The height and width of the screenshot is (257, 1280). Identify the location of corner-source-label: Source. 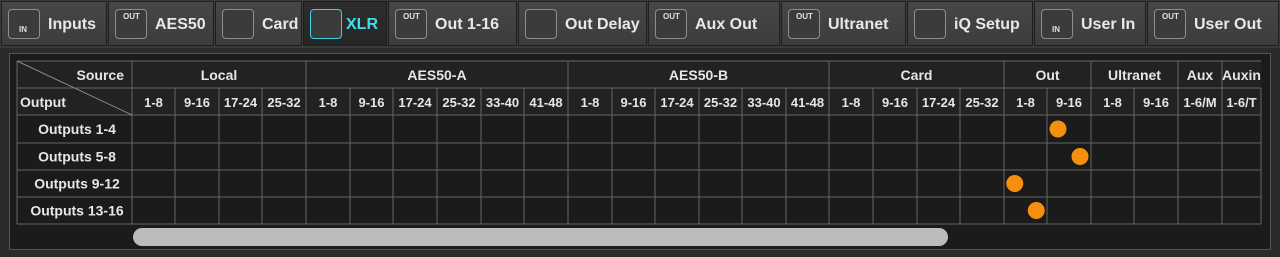
(101, 75).